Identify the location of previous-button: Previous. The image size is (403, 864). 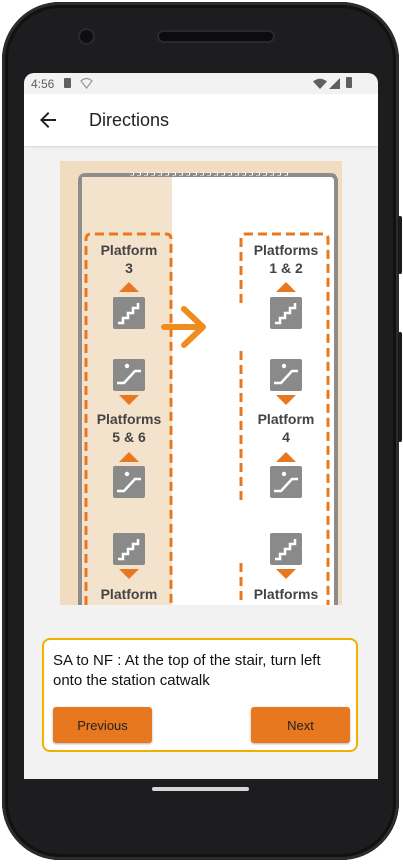
(102, 725).